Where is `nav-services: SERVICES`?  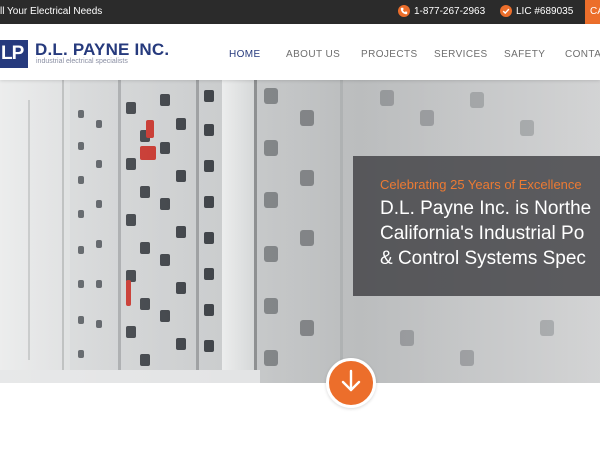
nav-services: SERVICES is located at coordinates (461, 54).